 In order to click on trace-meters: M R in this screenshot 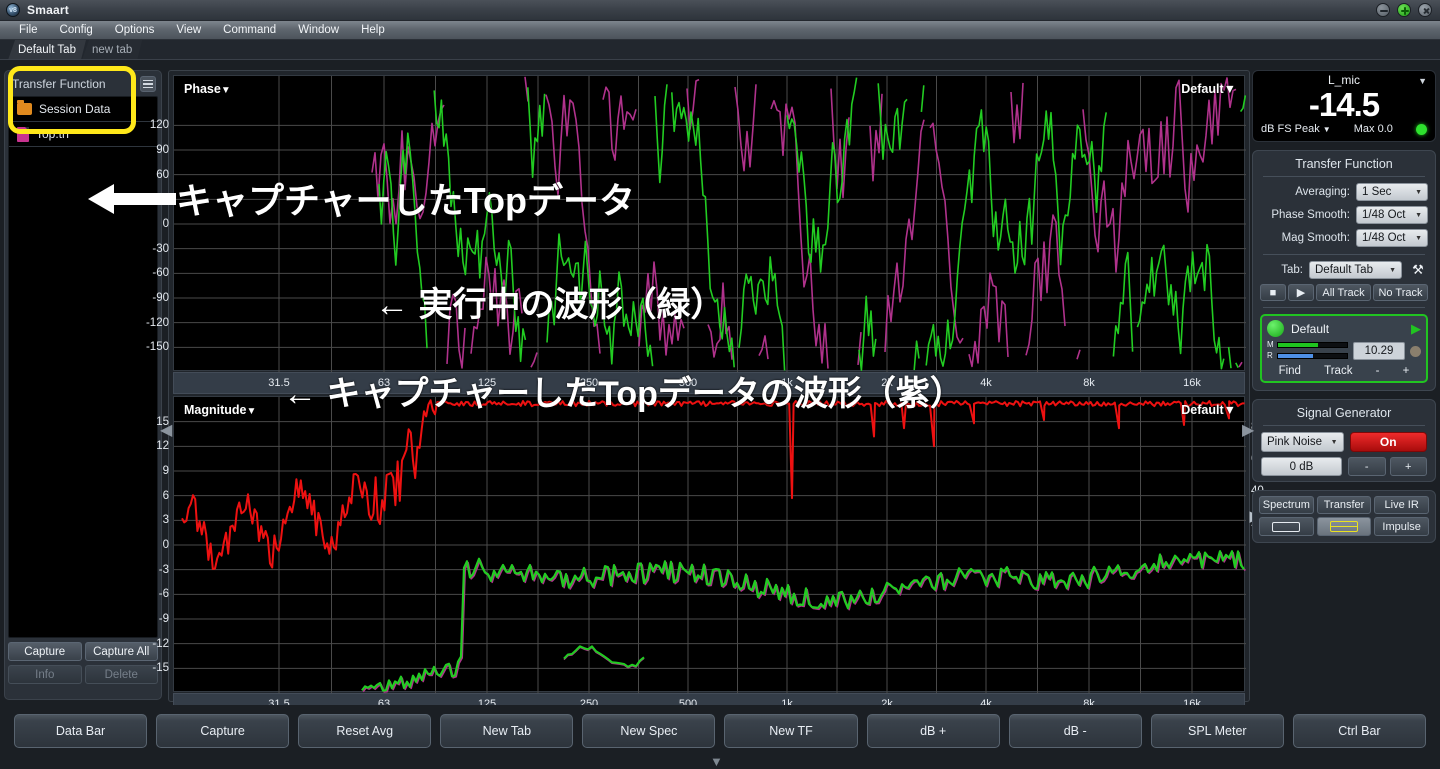, I will do `click(1307, 351)`.